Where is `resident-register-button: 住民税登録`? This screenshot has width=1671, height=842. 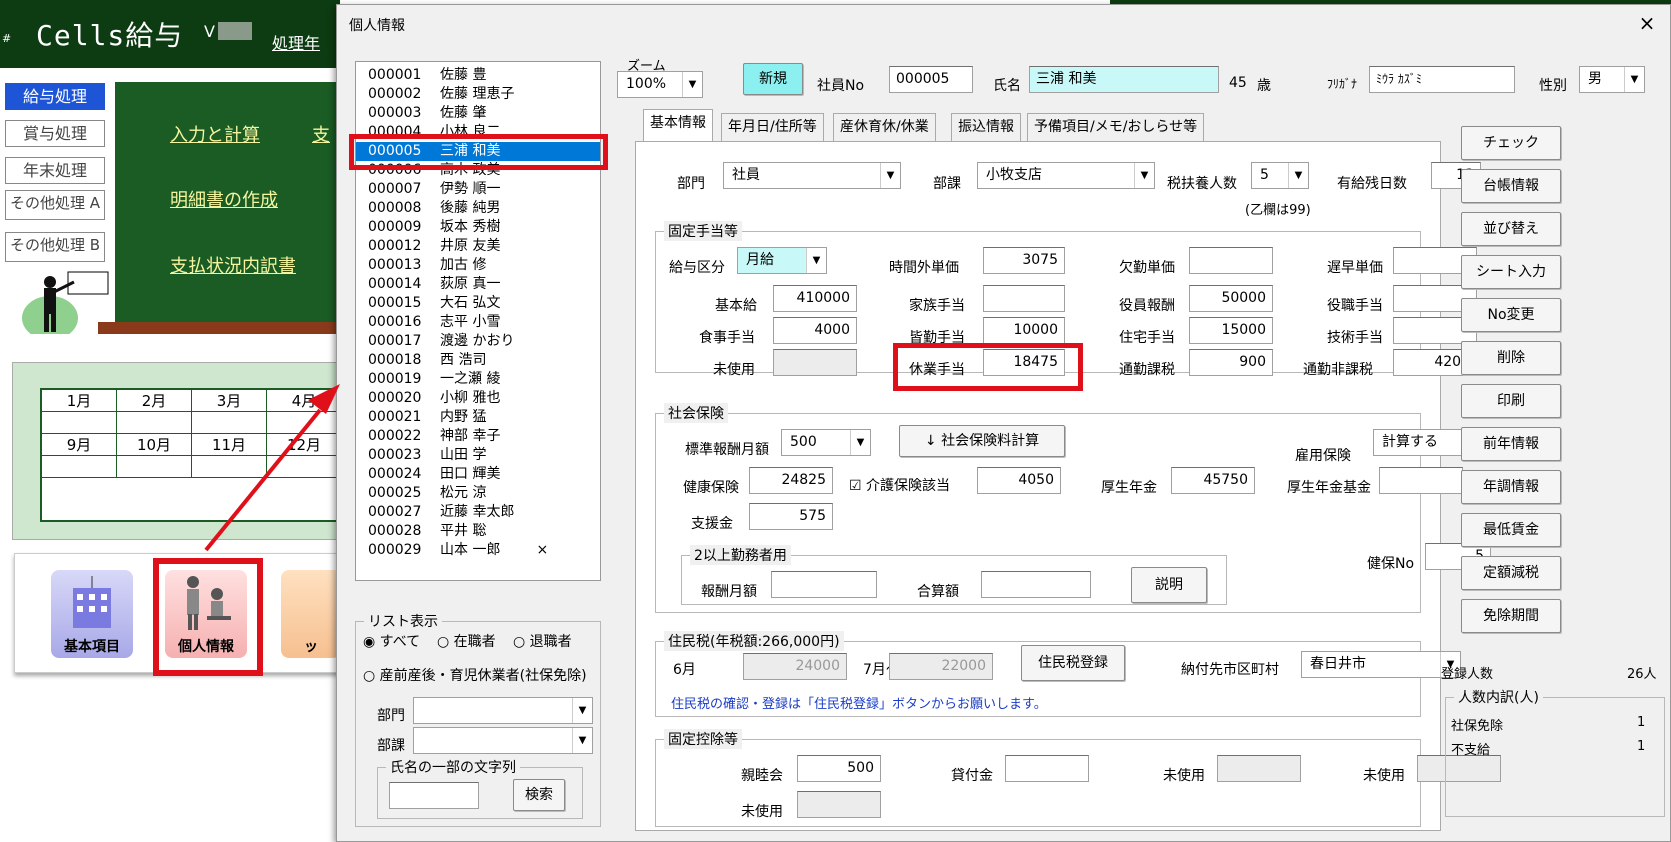 resident-register-button: 住民税登録 is located at coordinates (1073, 663).